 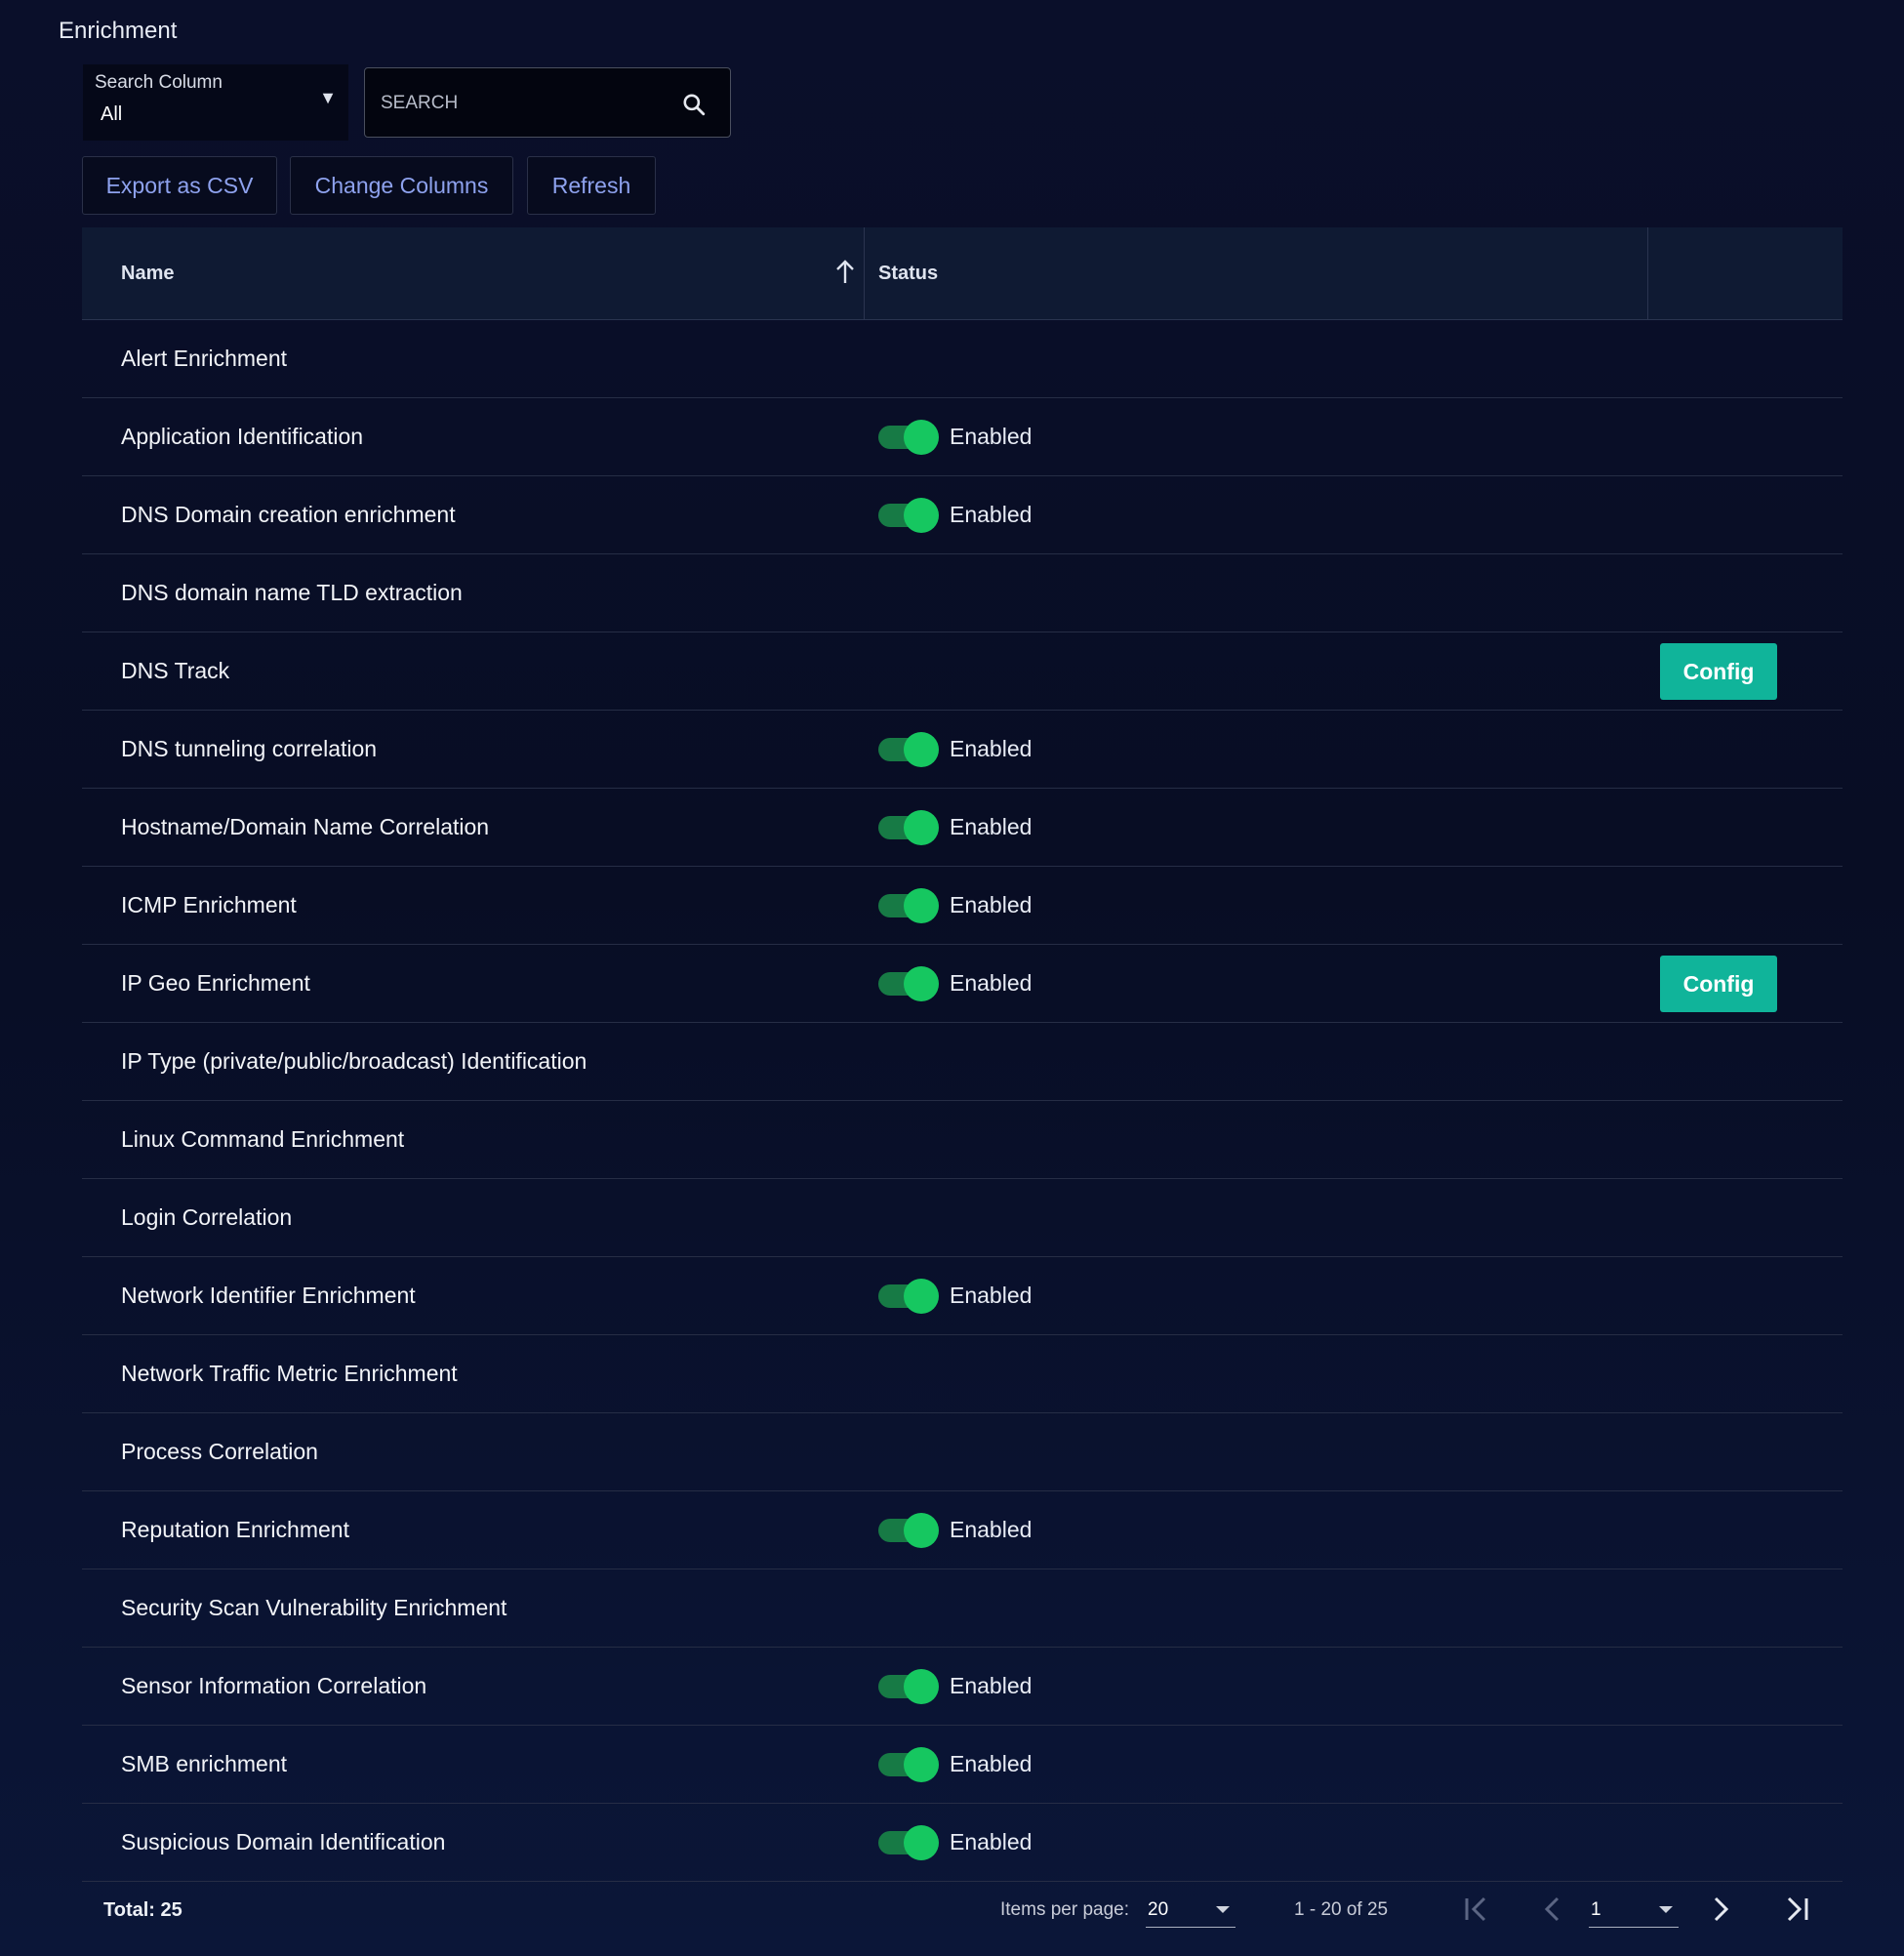 What do you see at coordinates (962, 1609) in the screenshot?
I see `table-row: Security Scan Vulnerability Enrichment` at bounding box center [962, 1609].